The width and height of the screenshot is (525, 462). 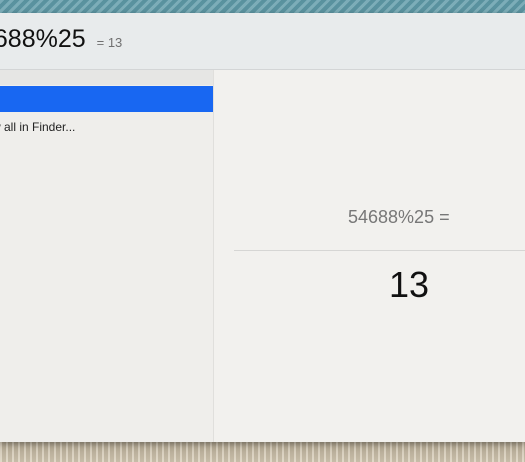 I want to click on calculator-expression: 54688%25 =, so click(x=399, y=217).